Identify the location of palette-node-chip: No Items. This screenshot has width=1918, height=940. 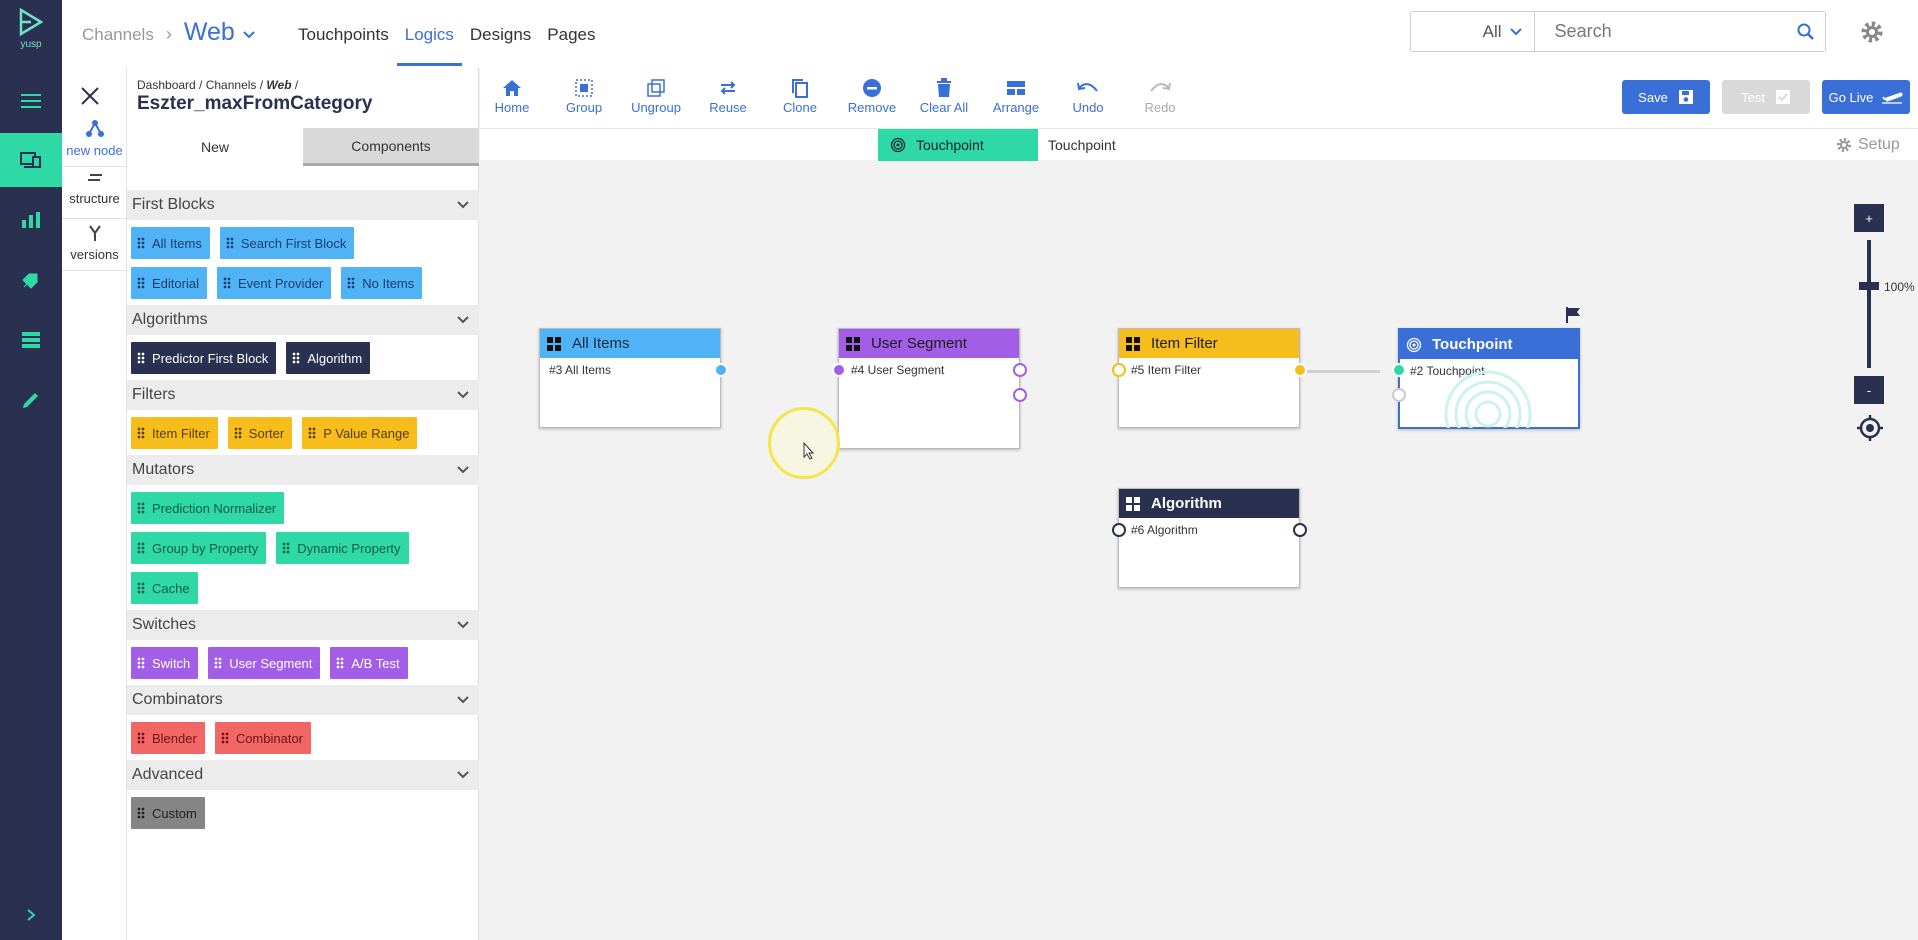
(382, 283).